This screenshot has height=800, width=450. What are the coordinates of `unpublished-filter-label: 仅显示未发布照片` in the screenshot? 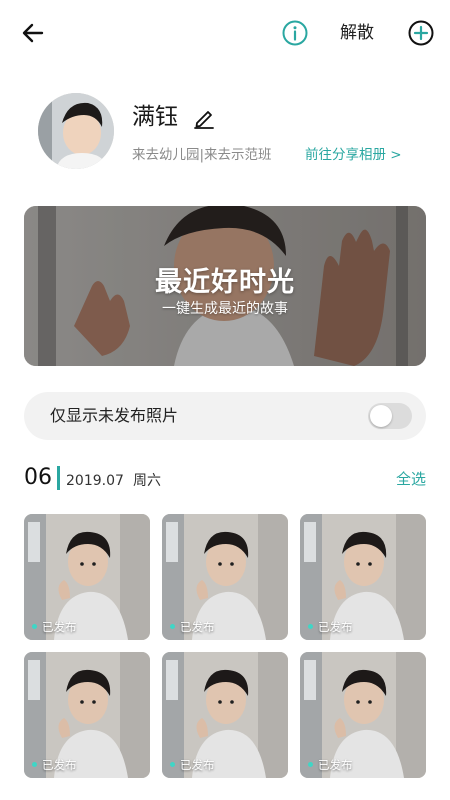 It's located at (114, 415).